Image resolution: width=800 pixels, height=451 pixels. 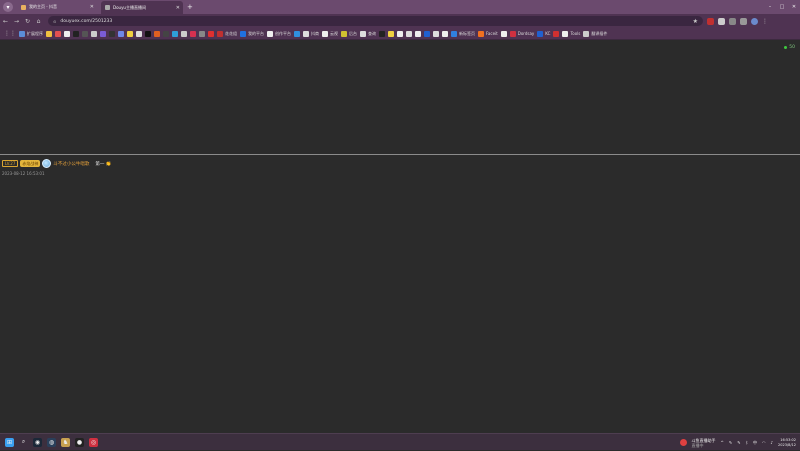 I want to click on bookmark-item: Tools, so click(x=571, y=33).